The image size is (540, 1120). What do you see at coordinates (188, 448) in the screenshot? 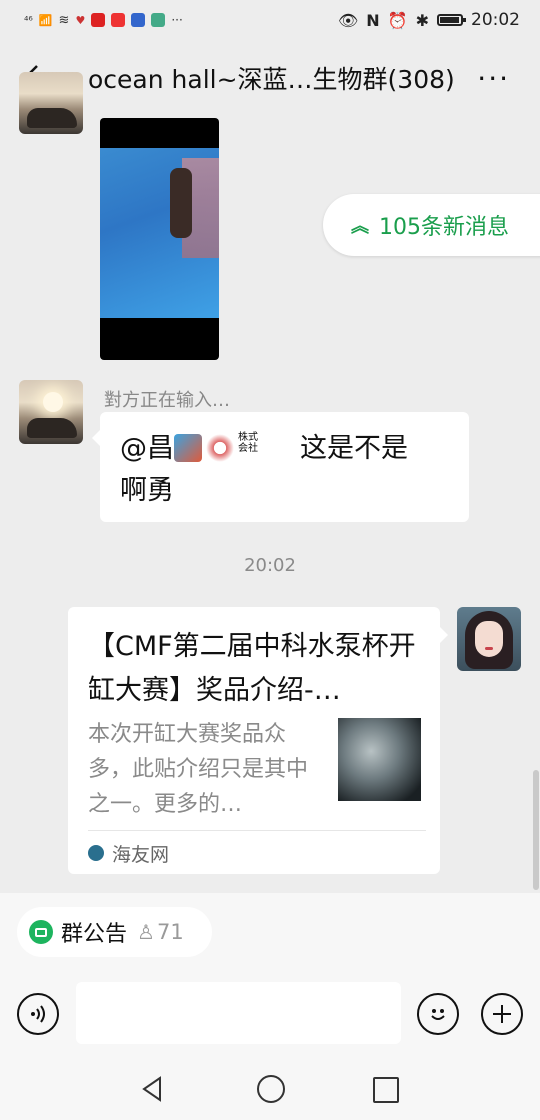
I see `fish-emoji-icon` at bounding box center [188, 448].